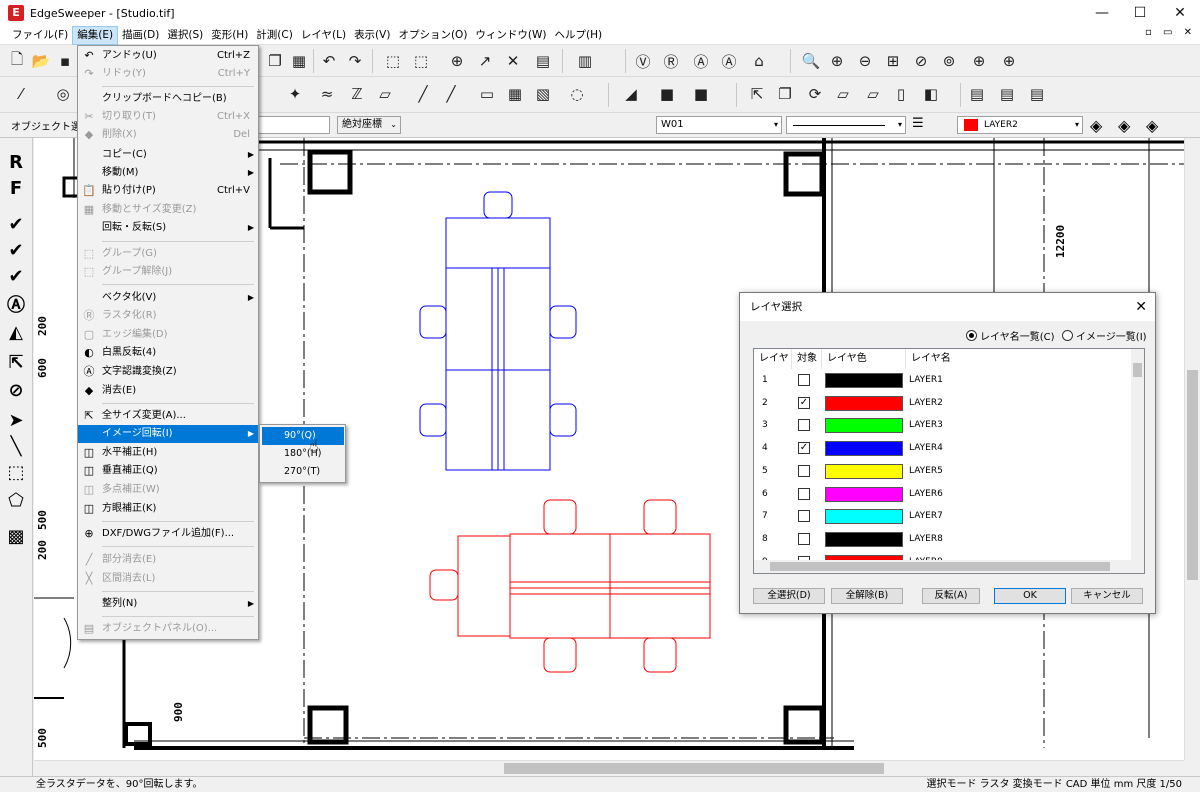 The width and height of the screenshot is (1200, 792). I want to click on rotate-tool-icon: ◌, so click(577, 94).